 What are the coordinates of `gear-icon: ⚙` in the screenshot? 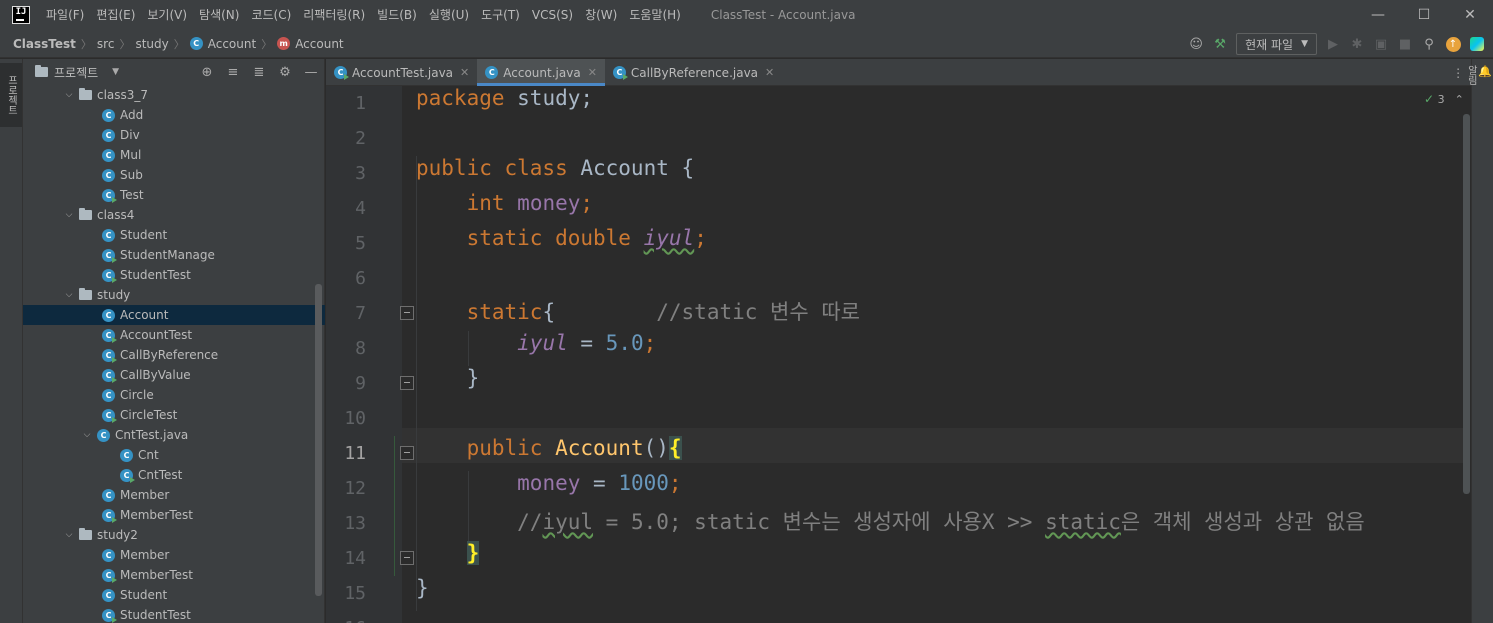 It's located at (285, 72).